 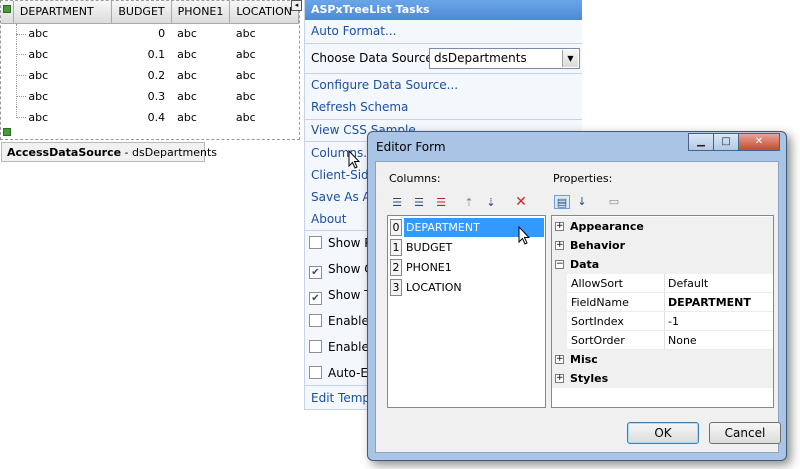 What do you see at coordinates (264, 12) in the screenshot?
I see `column-header-location: LOCATION` at bounding box center [264, 12].